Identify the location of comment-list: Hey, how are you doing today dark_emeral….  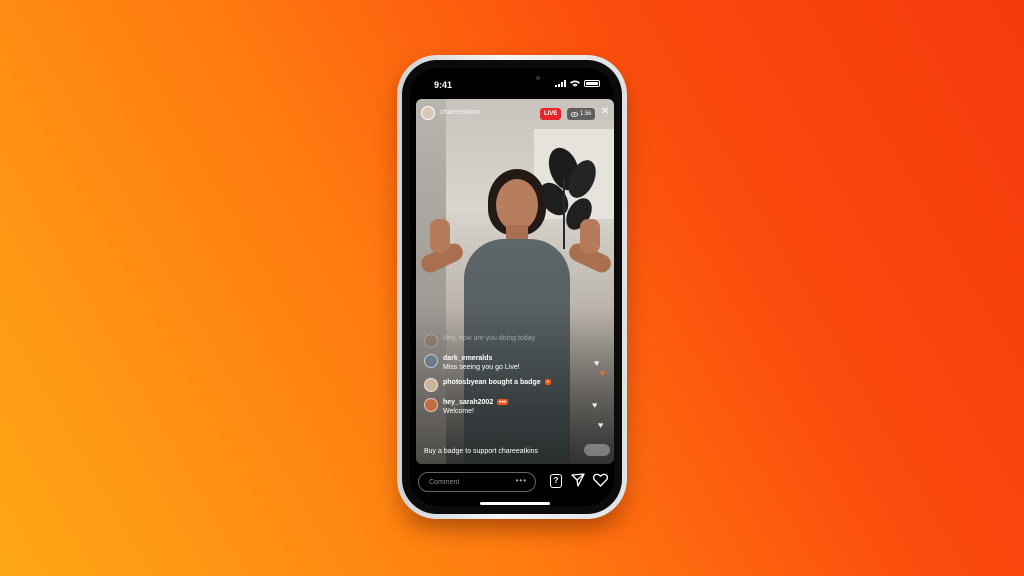
(509, 378).